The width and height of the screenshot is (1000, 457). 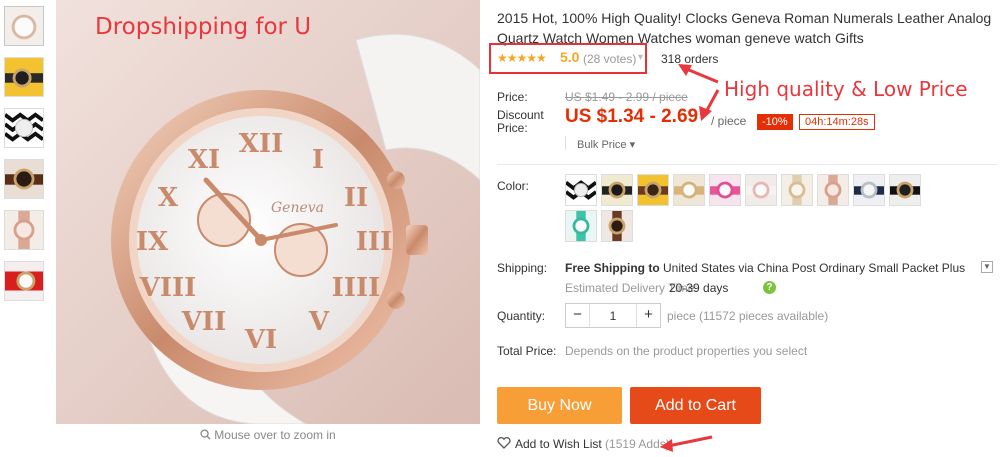 I want to click on arrow-to-wishlist, so click(x=690, y=441).